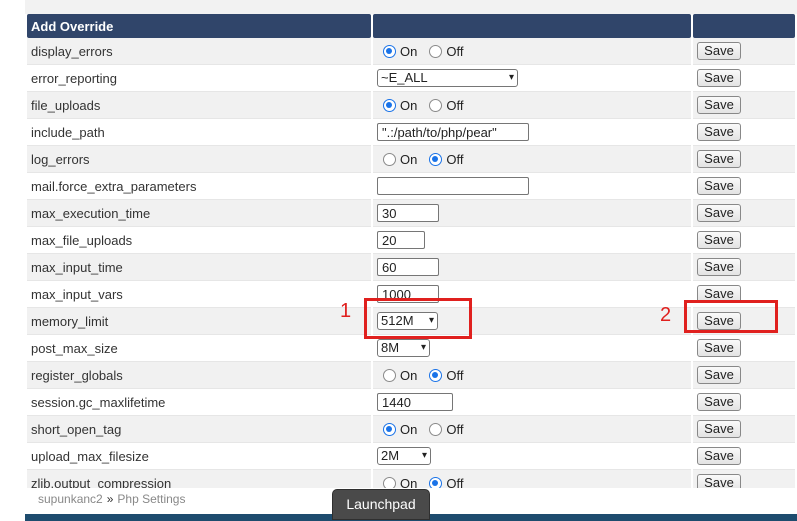 The height and width of the screenshot is (521, 797). What do you see at coordinates (389, 376) in the screenshot?
I see `register-globals-on-radio` at bounding box center [389, 376].